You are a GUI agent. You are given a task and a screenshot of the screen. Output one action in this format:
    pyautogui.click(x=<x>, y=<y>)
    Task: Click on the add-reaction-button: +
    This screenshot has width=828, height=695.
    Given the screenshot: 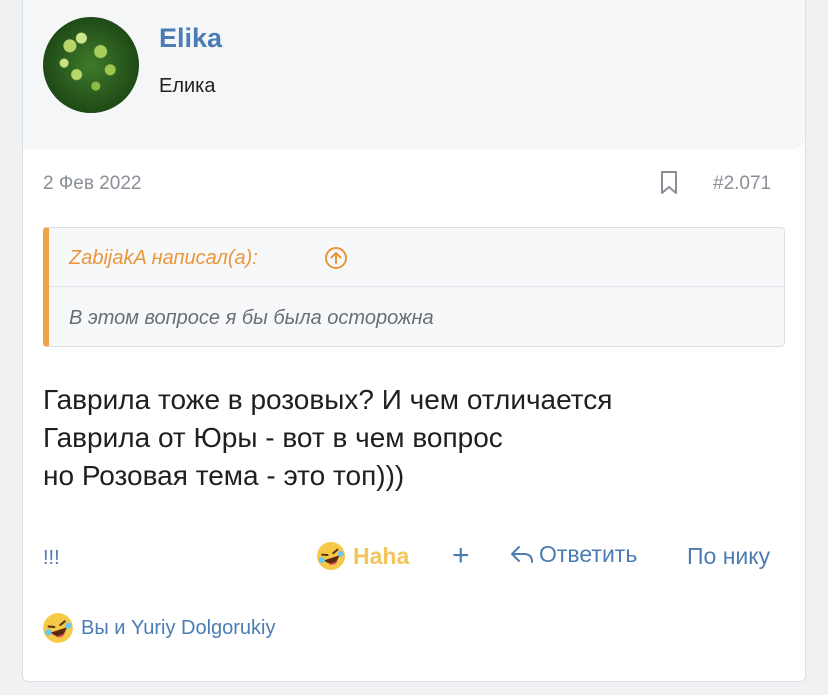 What is the action you would take?
    pyautogui.click(x=461, y=556)
    